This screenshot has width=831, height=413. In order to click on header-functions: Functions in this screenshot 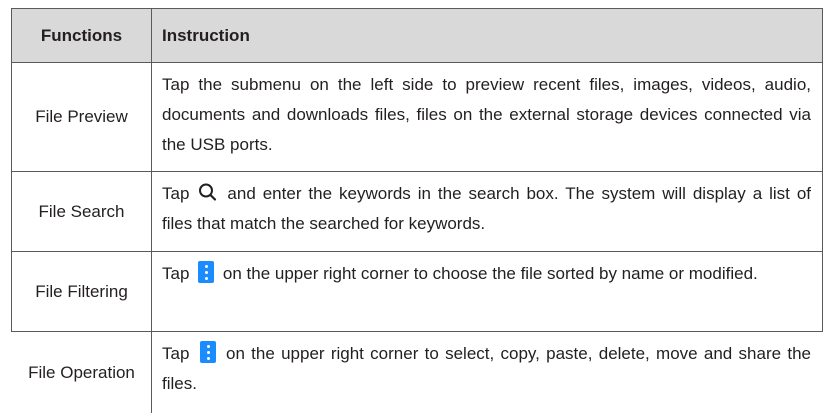, I will do `click(81, 35)`.